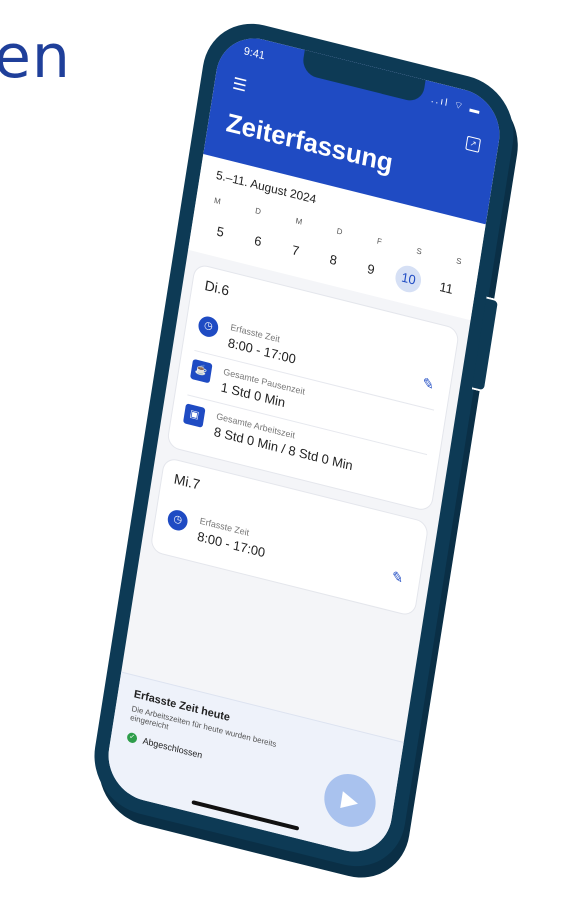  Describe the element at coordinates (194, 415) in the screenshot. I see `briefcase-icon: ▣` at that location.